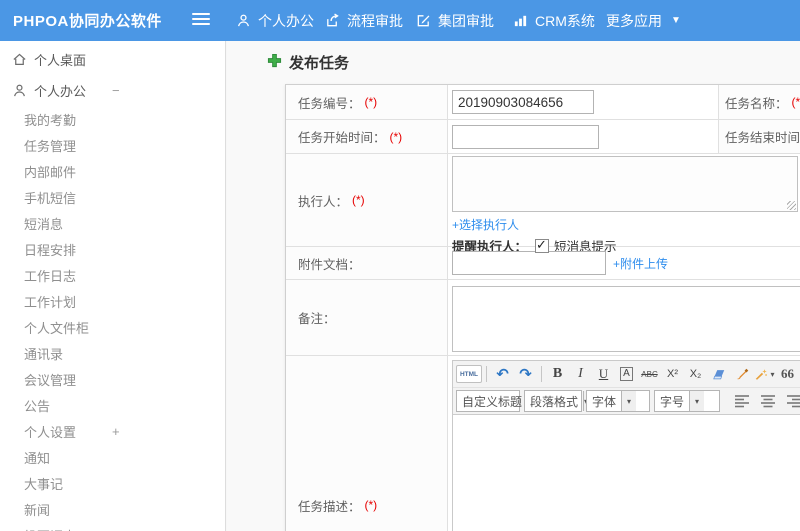 The width and height of the screenshot is (800, 531). What do you see at coordinates (367, 317) in the screenshot?
I see `remark-label: 备注：` at bounding box center [367, 317].